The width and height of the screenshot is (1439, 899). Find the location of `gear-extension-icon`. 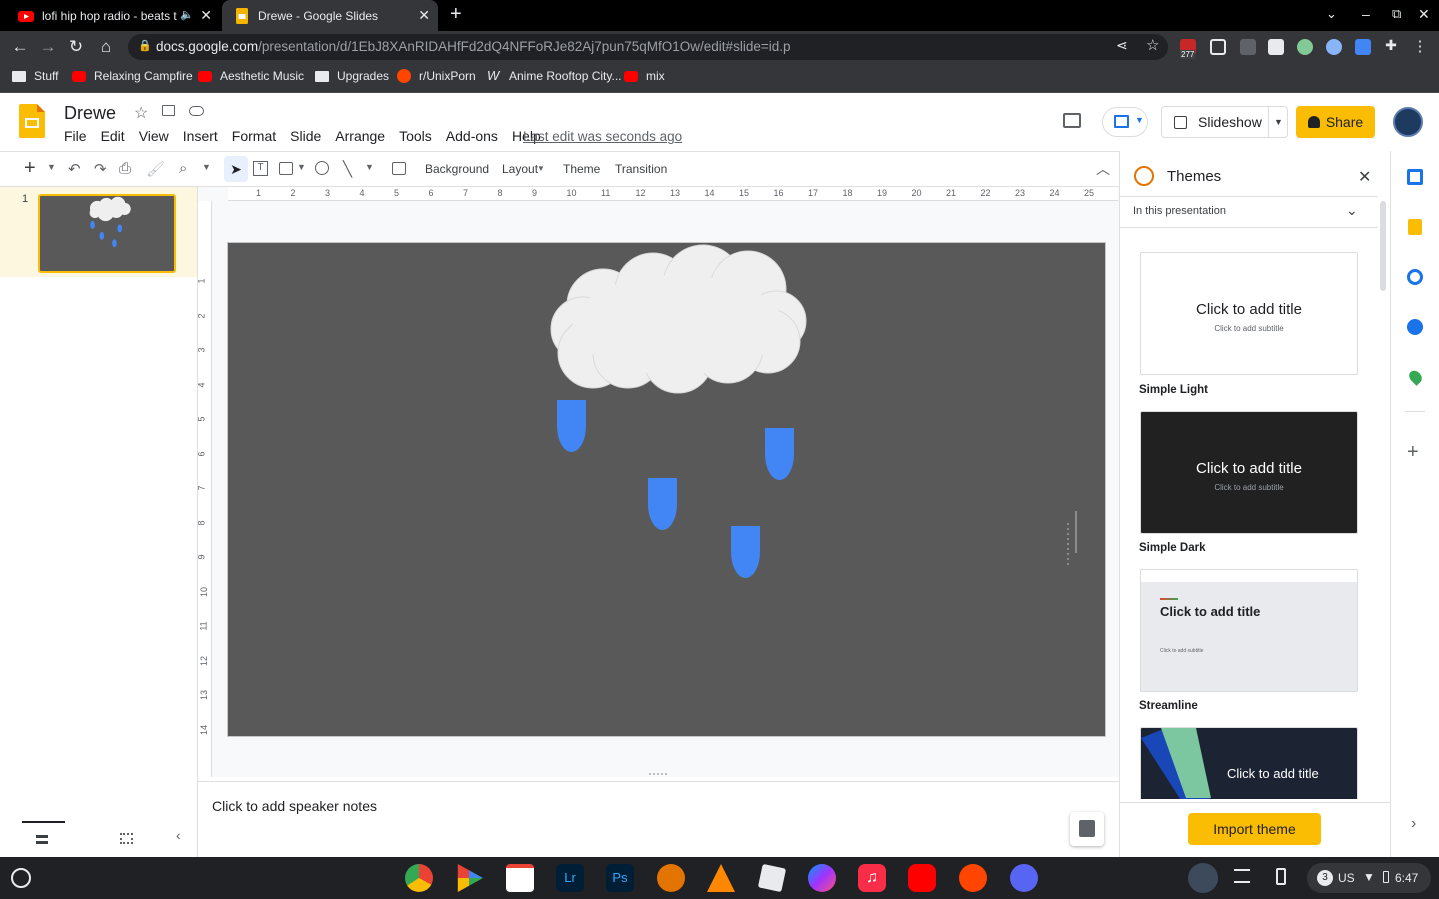

gear-extension-icon is located at coordinates (1305, 47).